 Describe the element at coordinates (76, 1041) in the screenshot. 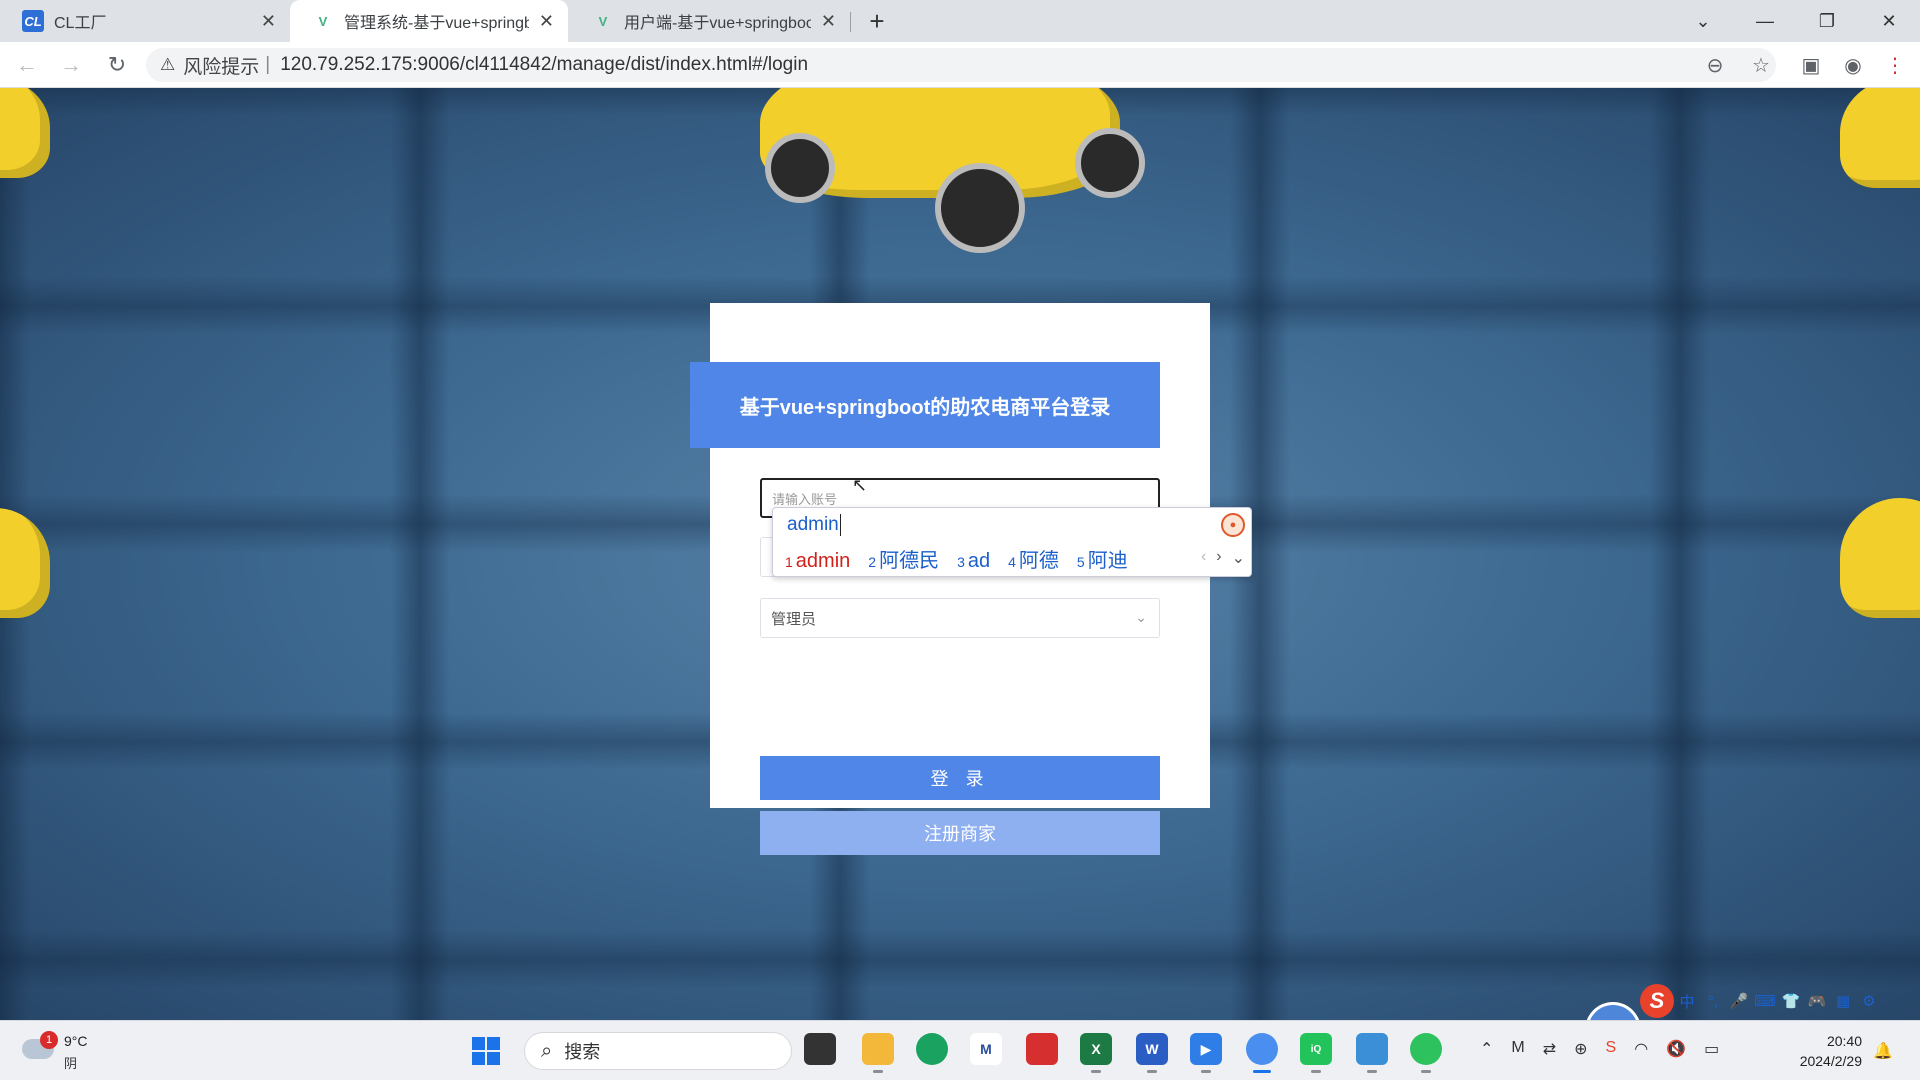

I see `weather-temperature: 9°C` at that location.